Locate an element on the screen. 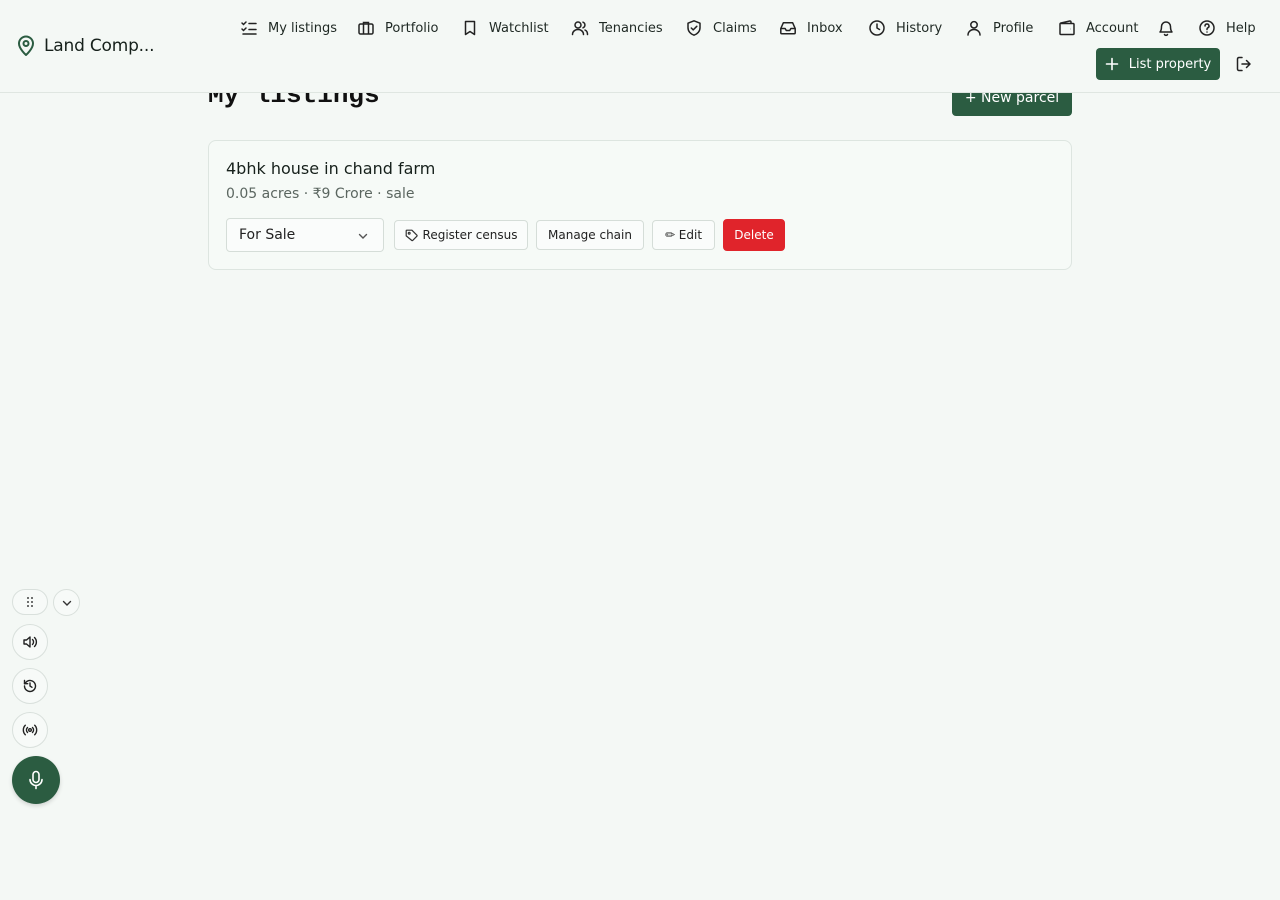 The image size is (1280, 900). bell-icon is located at coordinates (1166, 28).